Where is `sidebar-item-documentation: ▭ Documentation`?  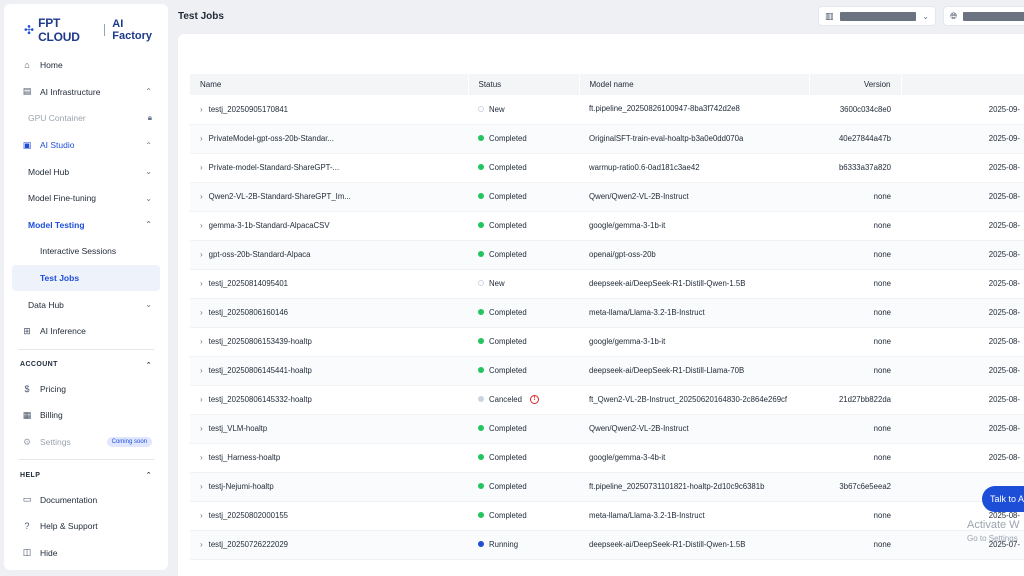 sidebar-item-documentation: ▭ Documentation is located at coordinates (86, 499).